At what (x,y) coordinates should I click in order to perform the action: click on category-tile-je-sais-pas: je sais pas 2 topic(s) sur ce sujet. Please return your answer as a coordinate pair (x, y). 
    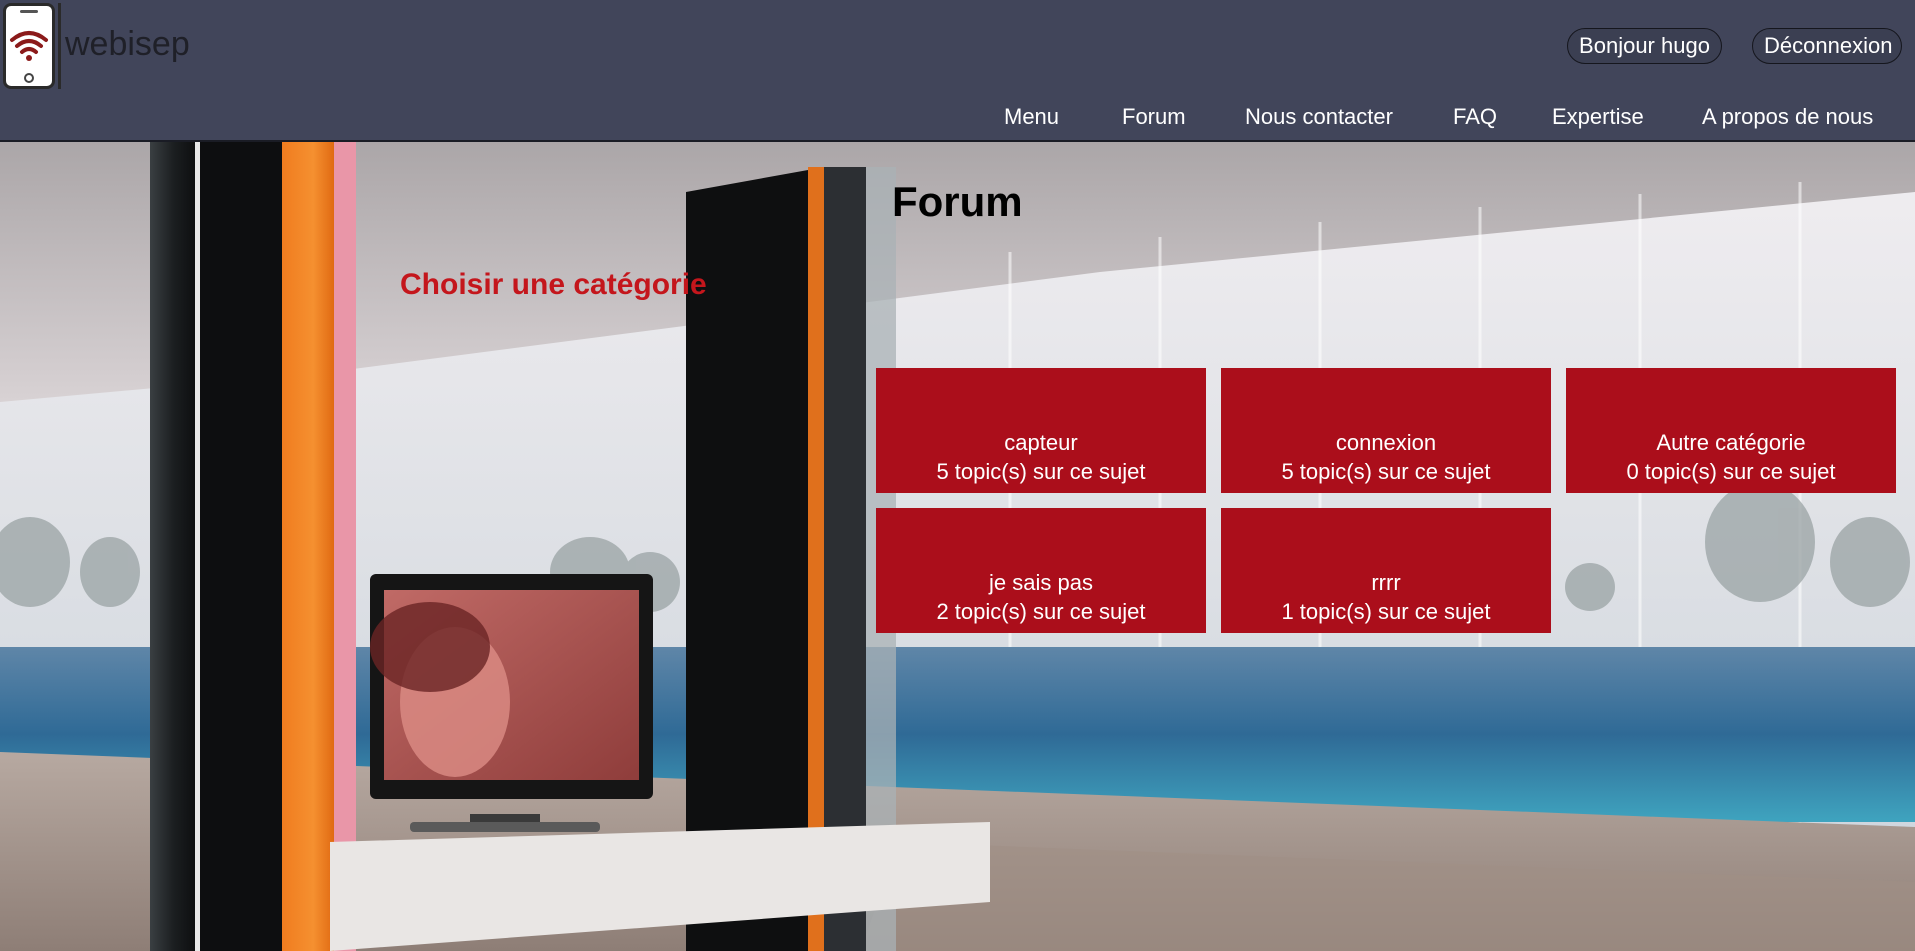
    Looking at the image, I should click on (1041, 570).